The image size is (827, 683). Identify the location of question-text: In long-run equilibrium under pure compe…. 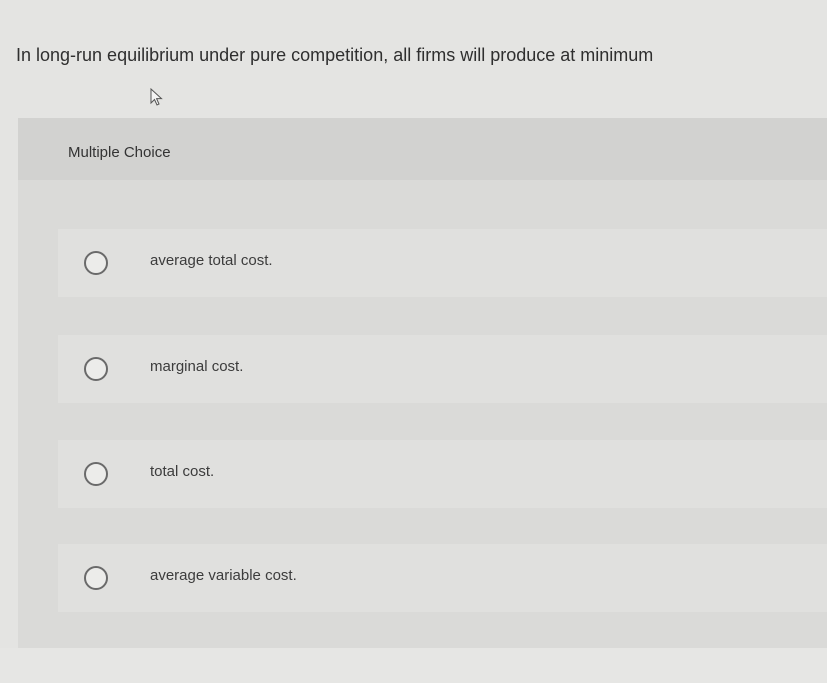
(335, 55).